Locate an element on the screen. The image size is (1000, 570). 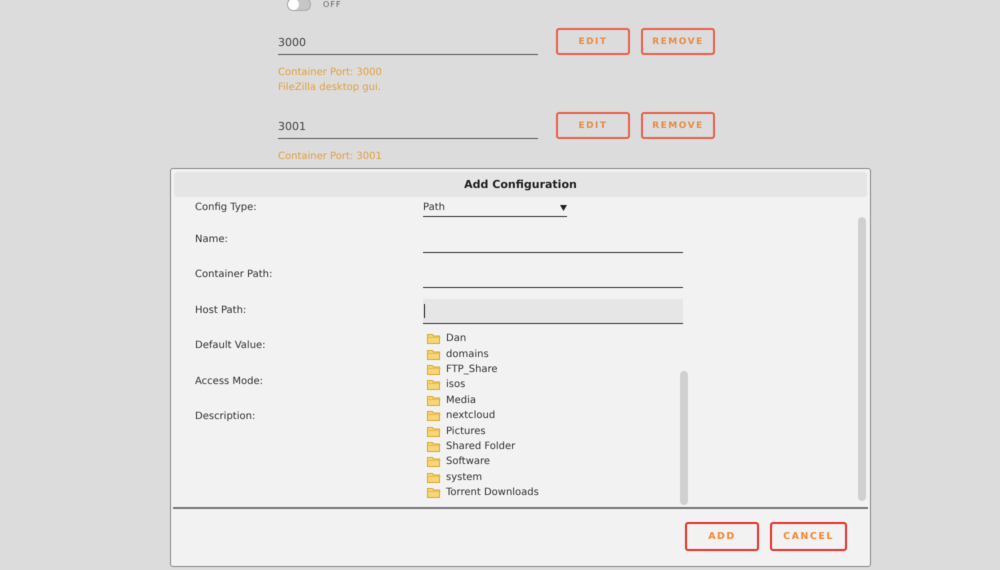
toggle-label: OFF is located at coordinates (332, 4).